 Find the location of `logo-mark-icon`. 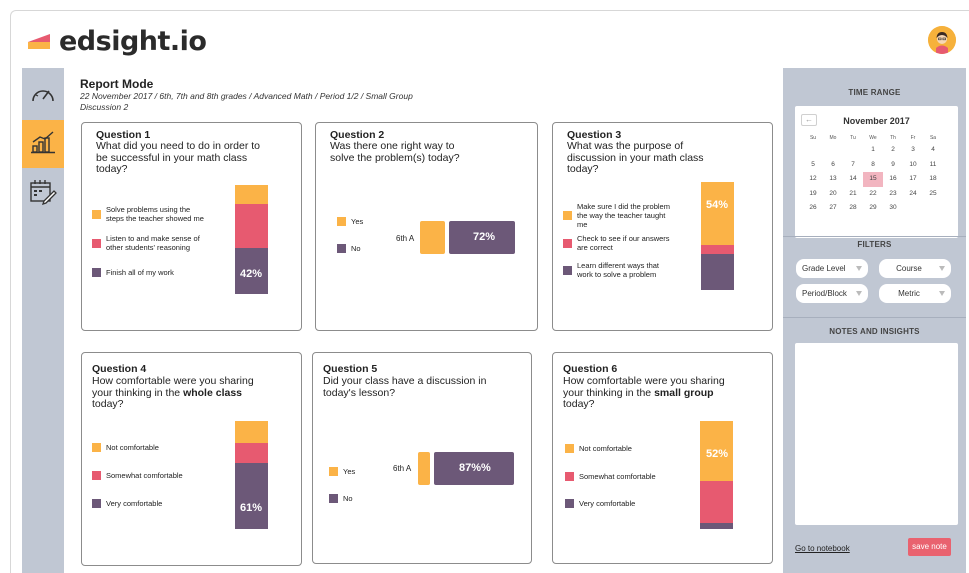

logo-mark-icon is located at coordinates (40, 41).